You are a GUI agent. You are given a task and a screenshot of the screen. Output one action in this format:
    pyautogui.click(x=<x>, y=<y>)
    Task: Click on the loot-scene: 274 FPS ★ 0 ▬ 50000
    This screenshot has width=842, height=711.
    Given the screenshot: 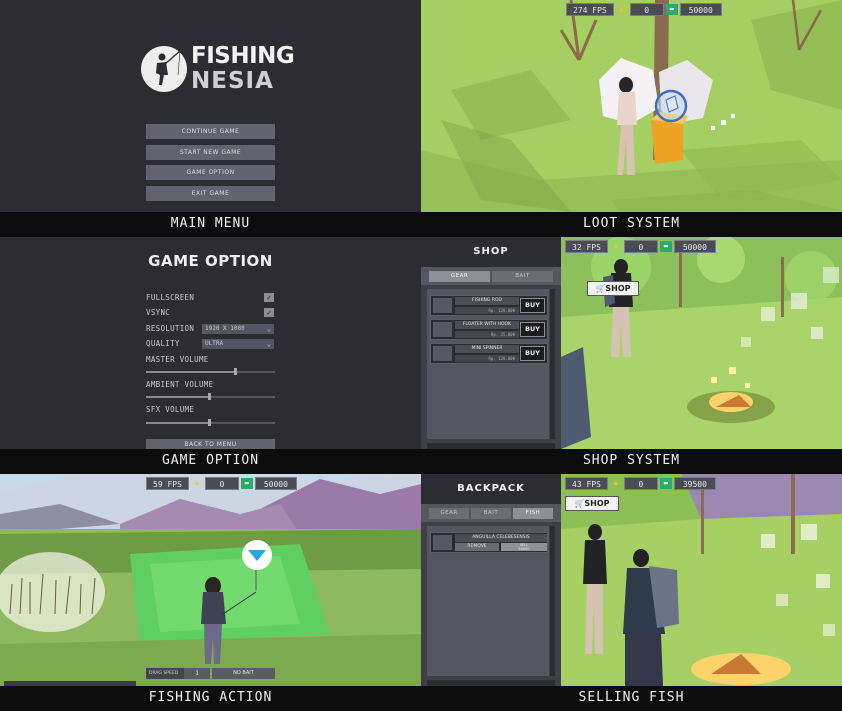 What is the action you would take?
    pyautogui.click(x=631, y=106)
    